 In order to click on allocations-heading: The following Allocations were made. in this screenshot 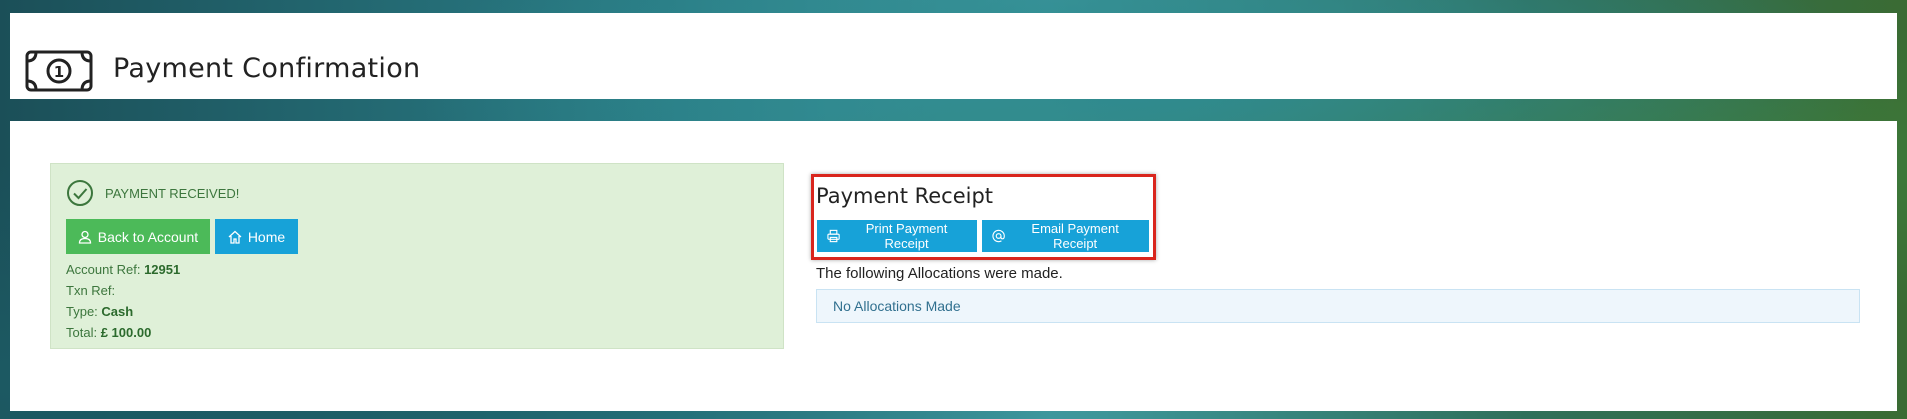, I will do `click(939, 273)`.